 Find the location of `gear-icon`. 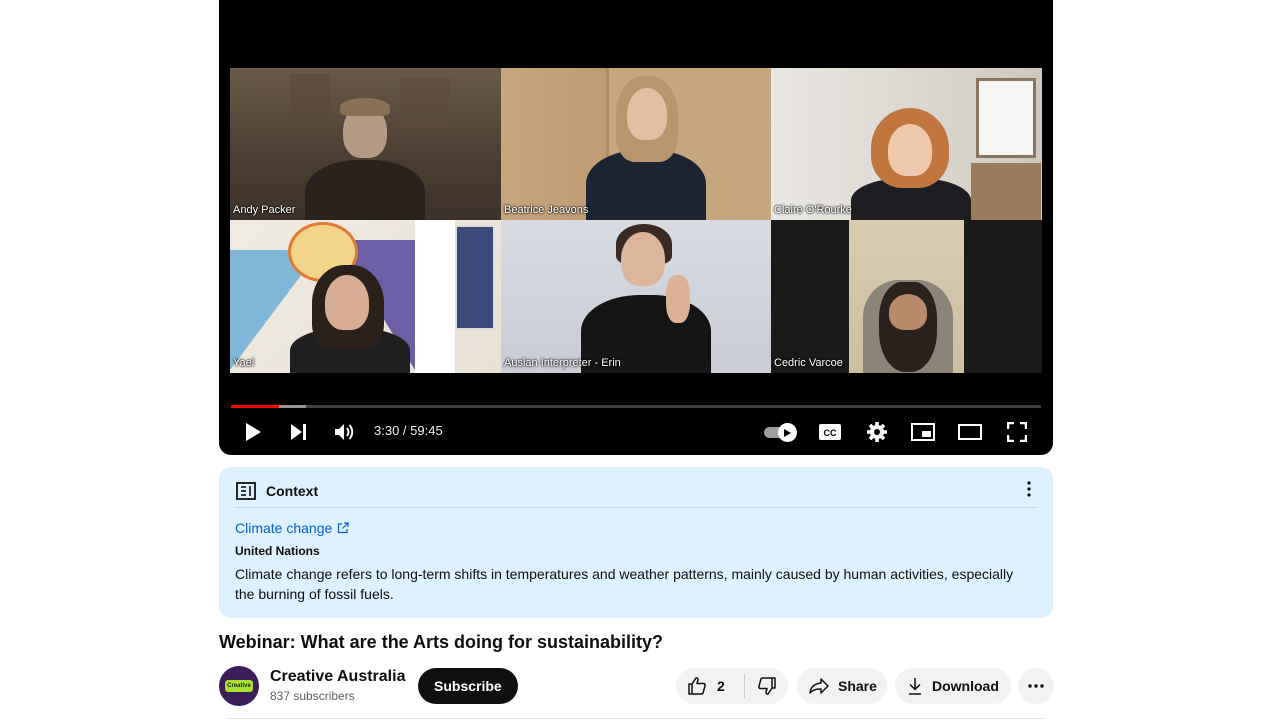

gear-icon is located at coordinates (877, 432).